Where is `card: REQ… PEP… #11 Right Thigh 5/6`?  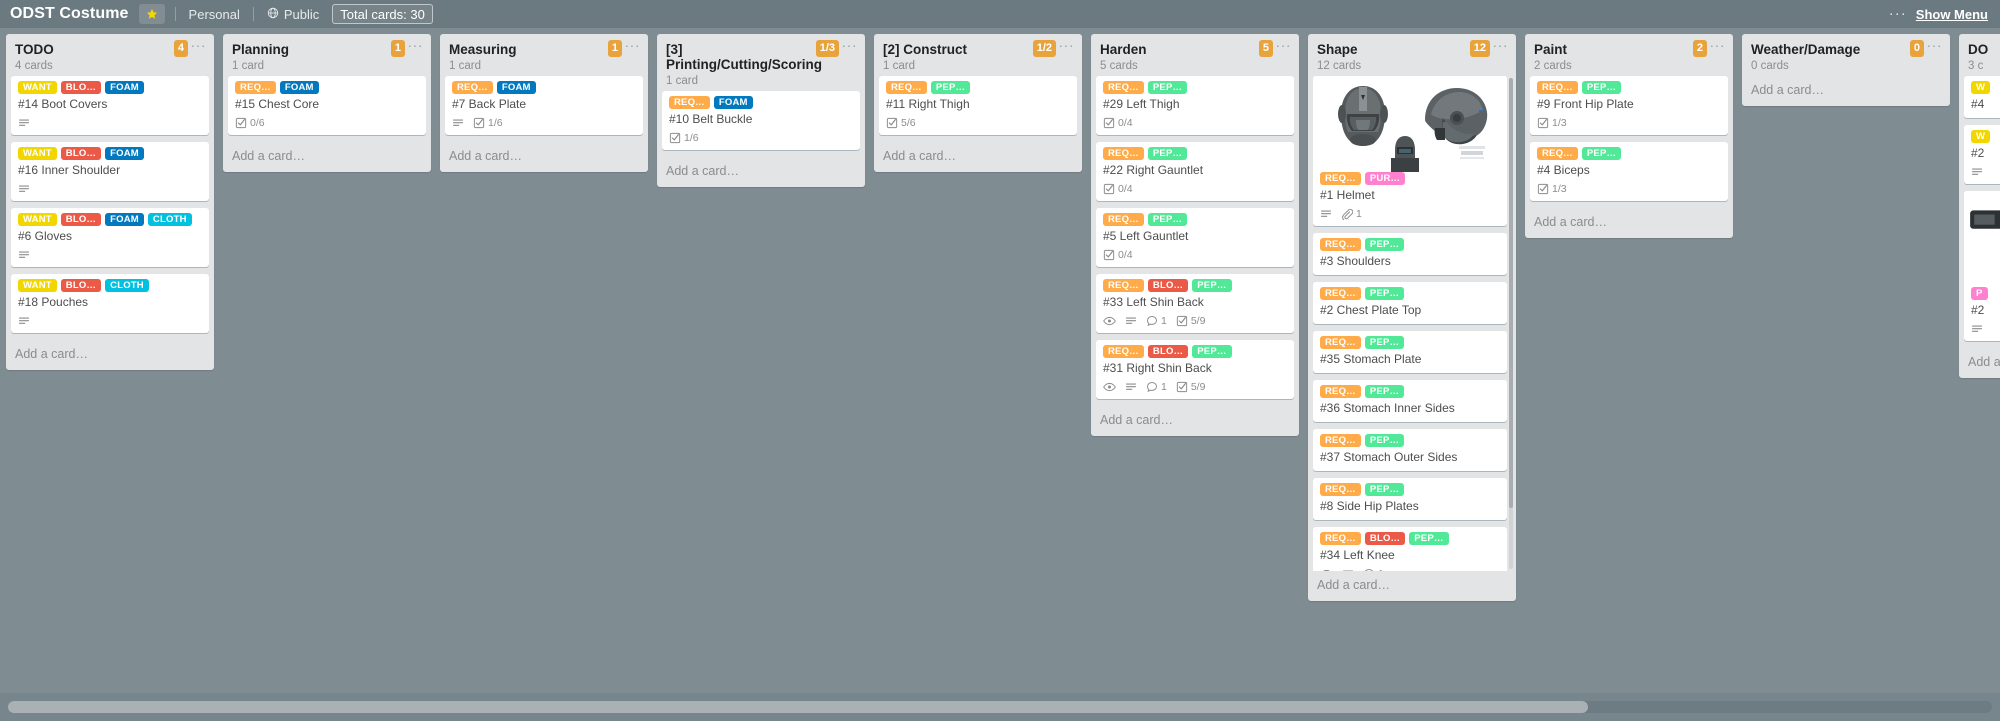 card: REQ… PEP… #11 Right Thigh 5/6 is located at coordinates (978, 105).